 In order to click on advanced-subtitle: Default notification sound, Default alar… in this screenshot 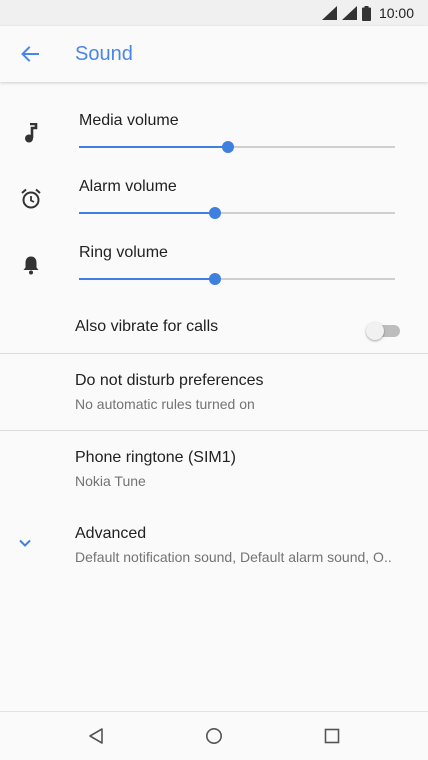, I will do `click(233, 557)`.